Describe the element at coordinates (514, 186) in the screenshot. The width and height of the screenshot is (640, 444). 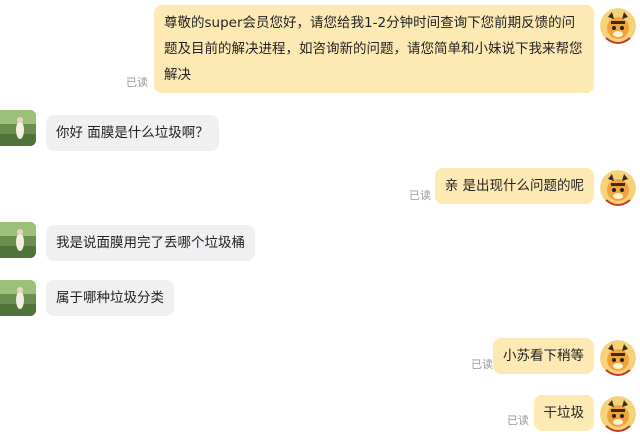
I see `message-bubble: 亲 是出现什么问题的呢` at that location.